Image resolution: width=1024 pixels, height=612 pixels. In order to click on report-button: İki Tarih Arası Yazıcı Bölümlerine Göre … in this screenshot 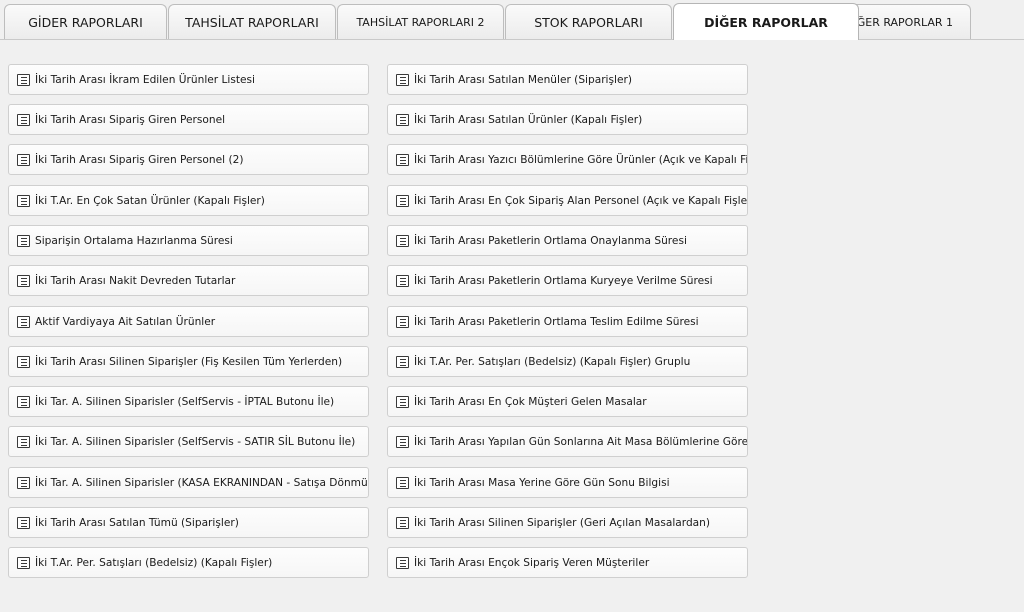, I will do `click(567, 159)`.